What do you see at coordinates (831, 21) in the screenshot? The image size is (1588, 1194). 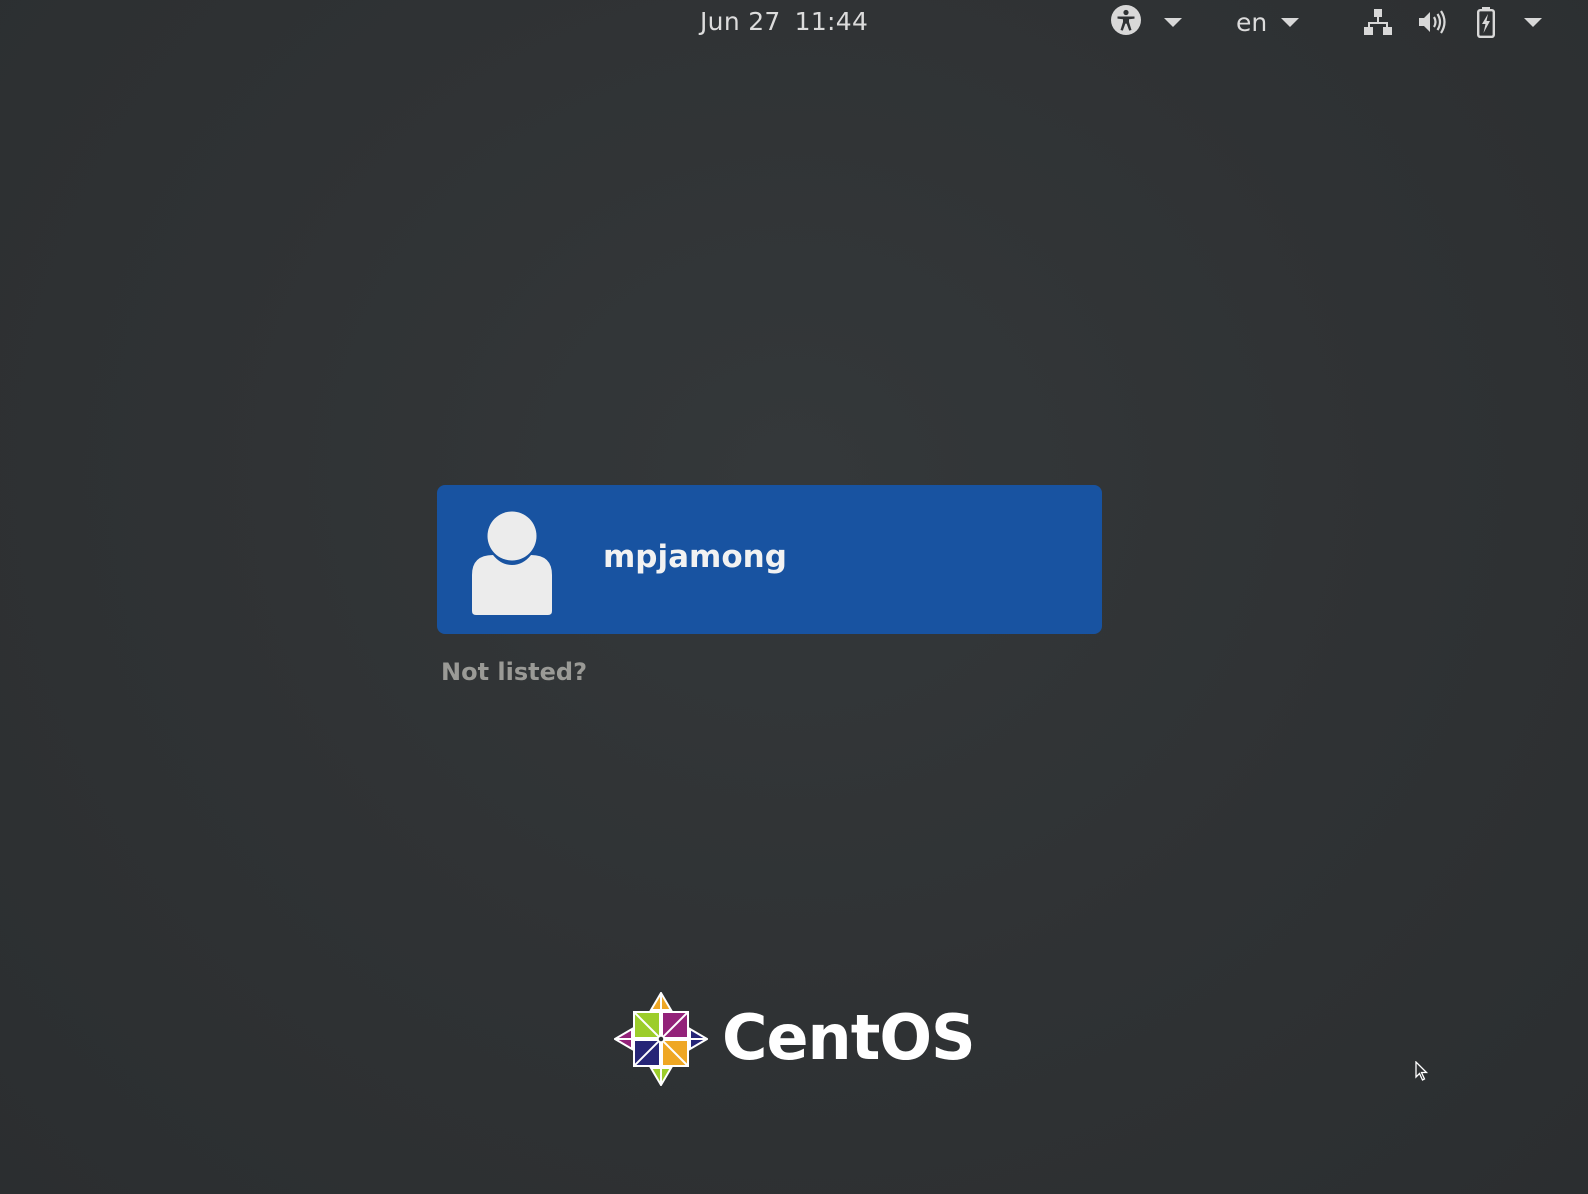 I see `clock-time: 11:44` at bounding box center [831, 21].